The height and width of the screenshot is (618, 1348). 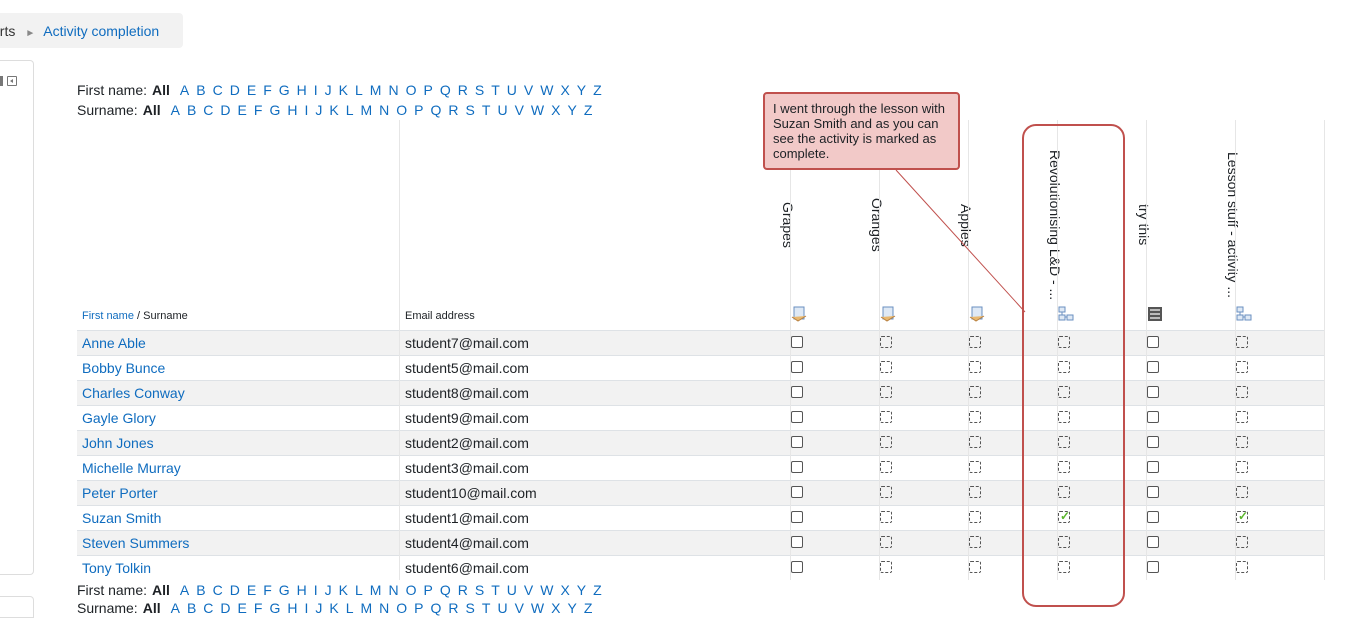 I want to click on filter-letter: O, so click(x=411, y=590).